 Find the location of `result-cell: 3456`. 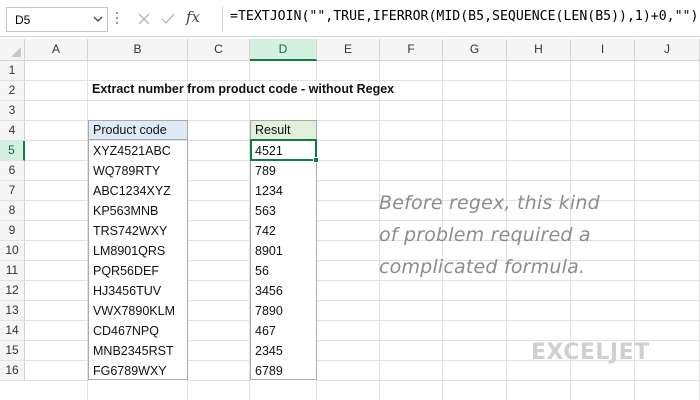

result-cell: 3456 is located at coordinates (283, 291).